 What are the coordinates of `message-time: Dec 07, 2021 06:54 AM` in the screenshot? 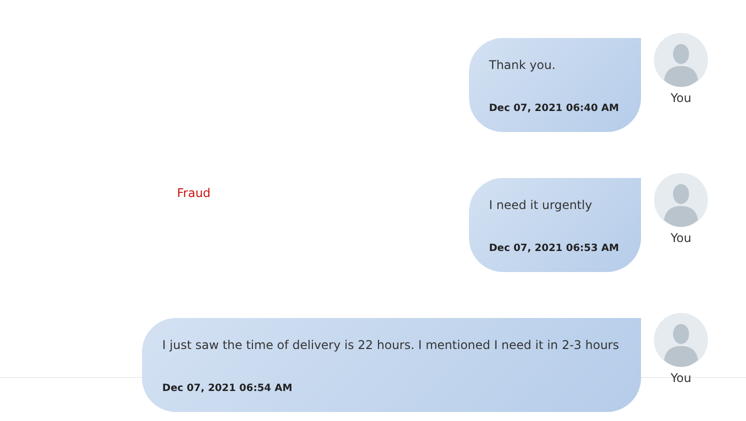 It's located at (228, 388).